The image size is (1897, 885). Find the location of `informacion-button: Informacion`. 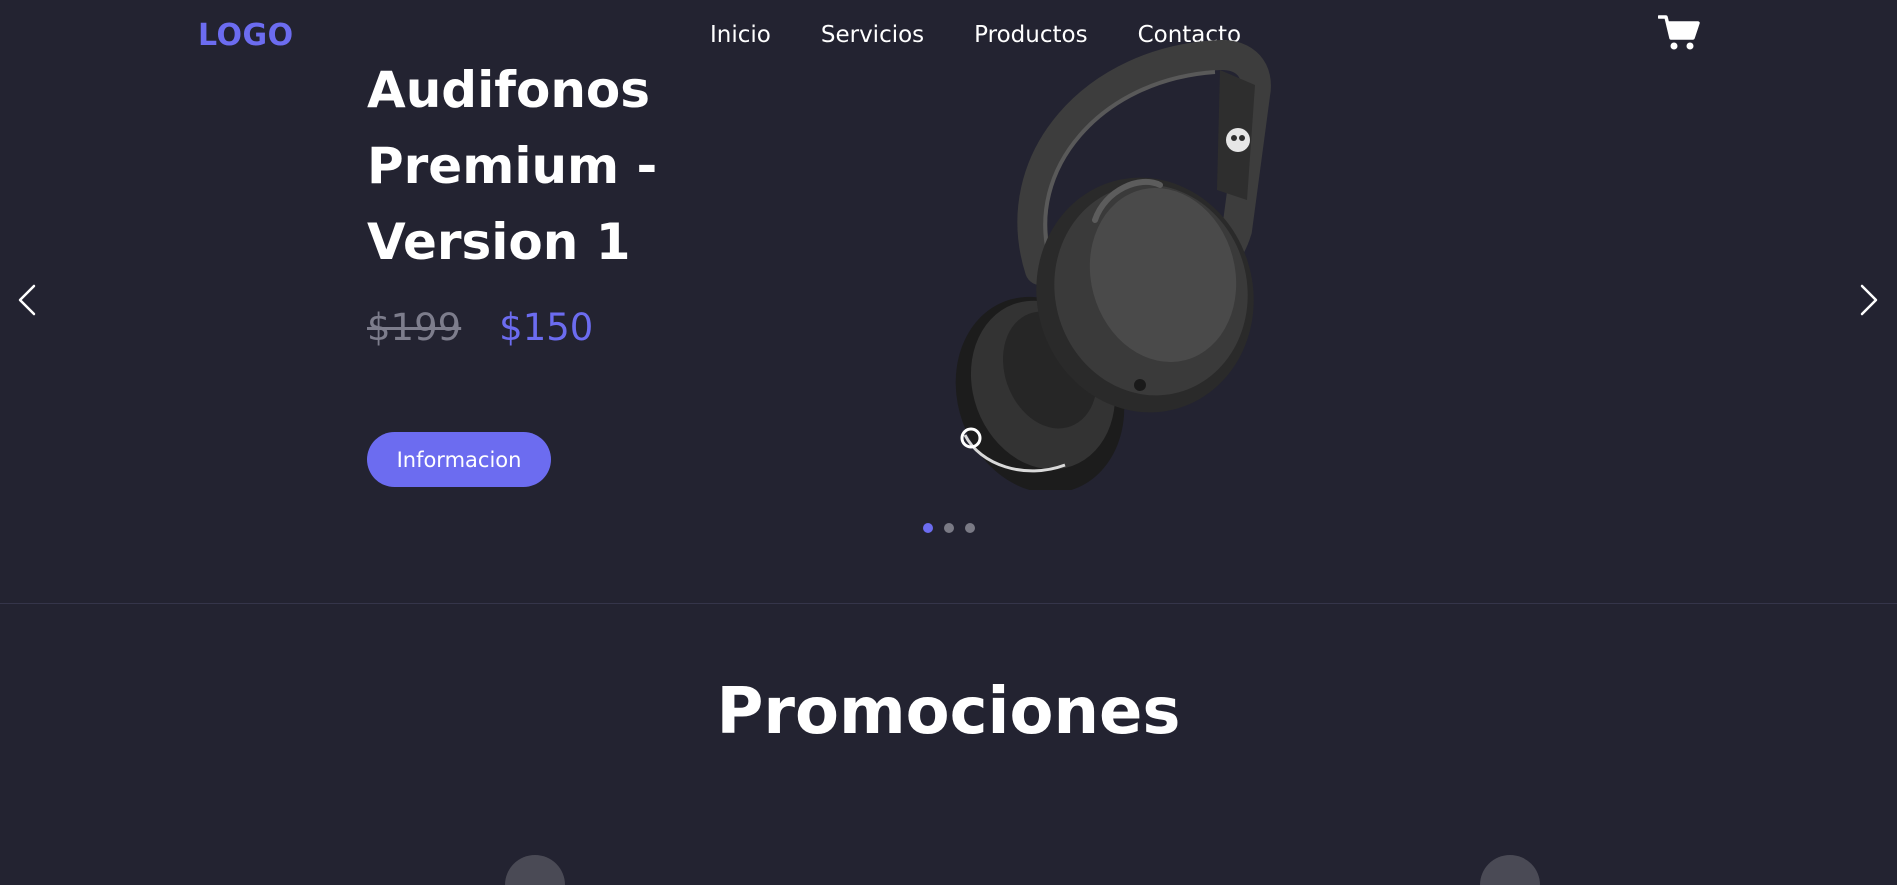

informacion-button: Informacion is located at coordinates (459, 459).